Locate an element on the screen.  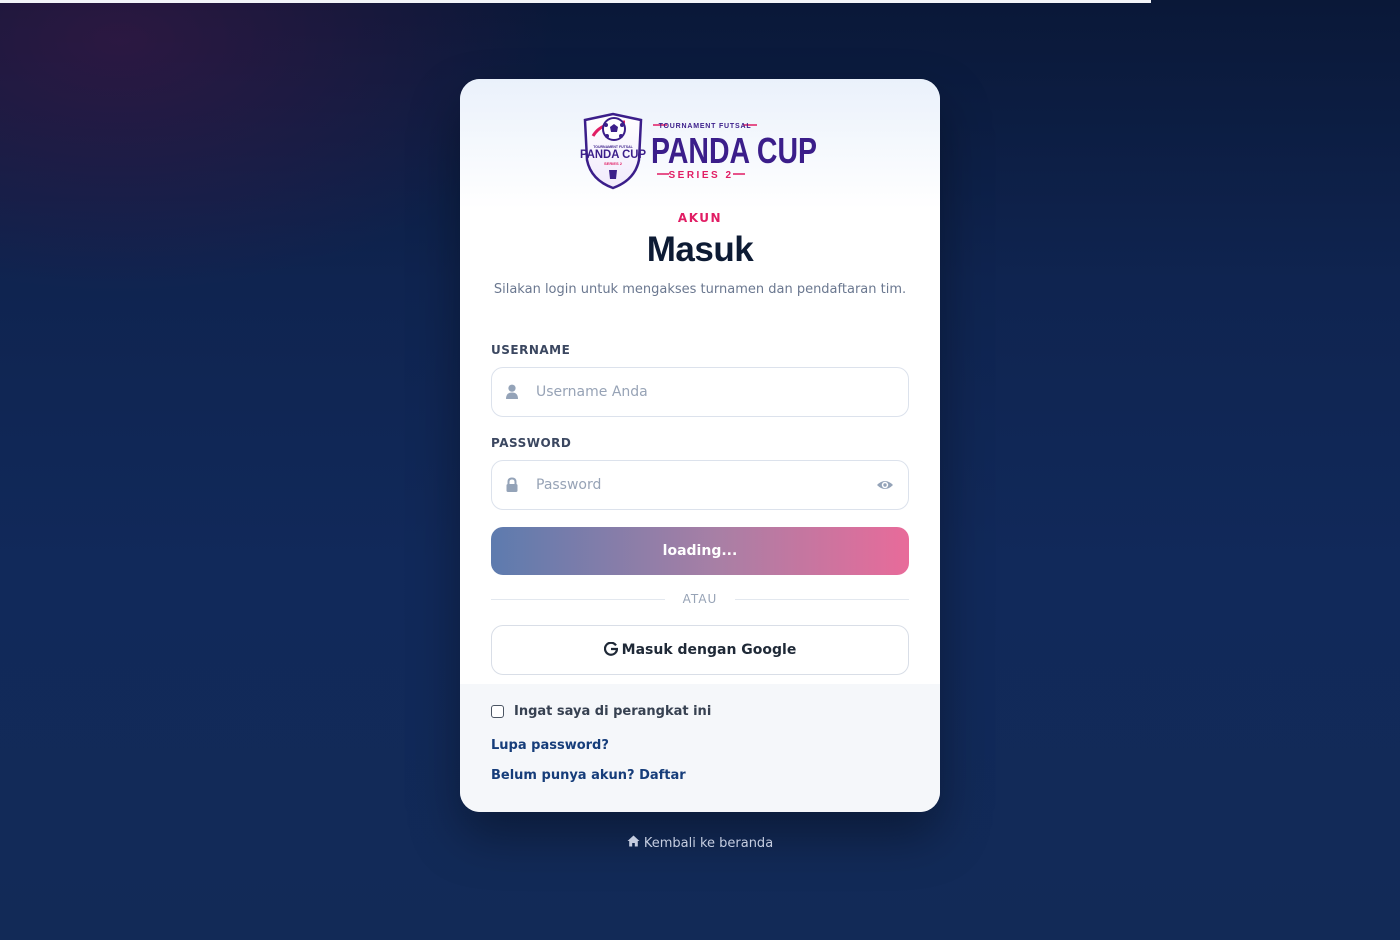
lock-icon is located at coordinates (512, 485).